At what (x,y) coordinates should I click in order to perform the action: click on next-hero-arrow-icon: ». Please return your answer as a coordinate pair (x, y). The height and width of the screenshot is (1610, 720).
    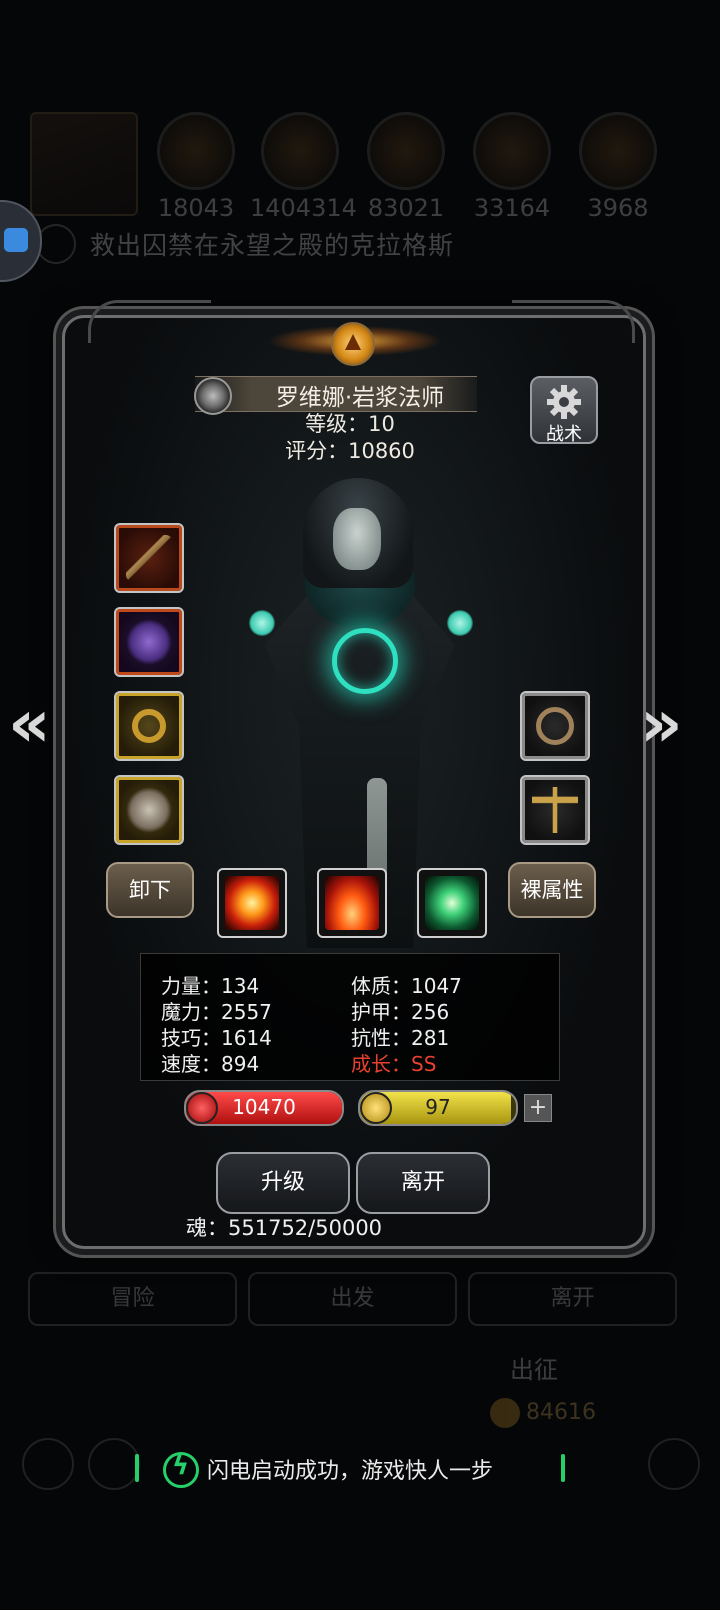
    Looking at the image, I should click on (661, 723).